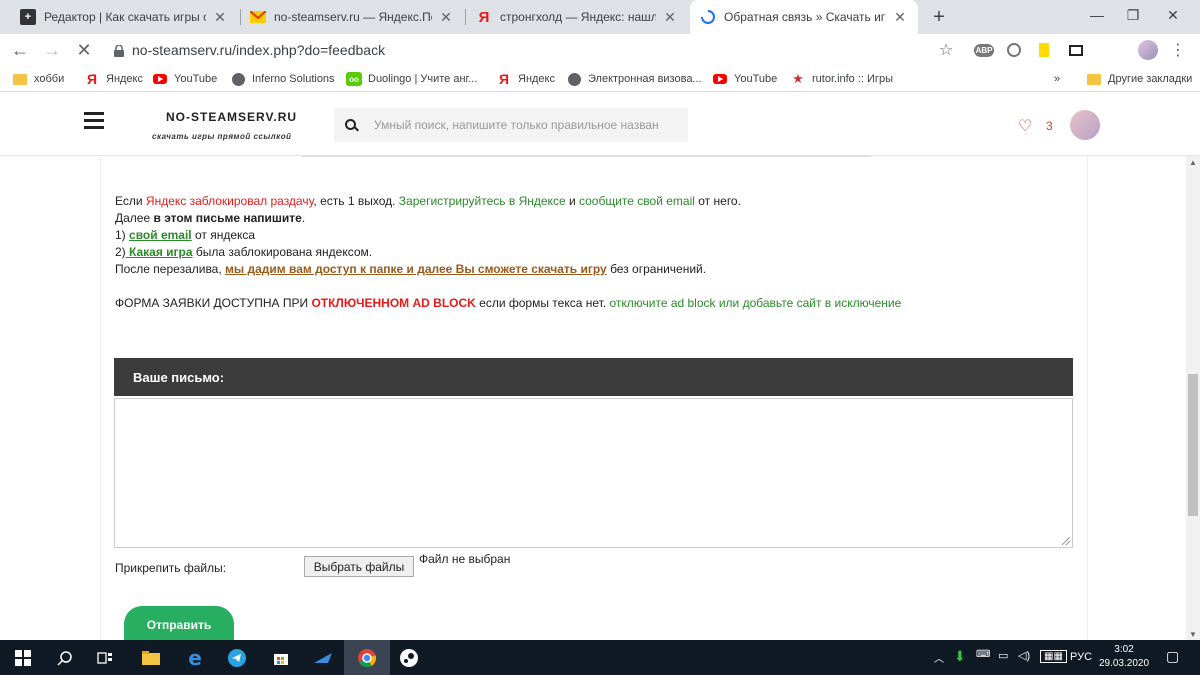 The height and width of the screenshot is (675, 1200). Describe the element at coordinates (349, 125) in the screenshot. I see `search-icon` at that location.